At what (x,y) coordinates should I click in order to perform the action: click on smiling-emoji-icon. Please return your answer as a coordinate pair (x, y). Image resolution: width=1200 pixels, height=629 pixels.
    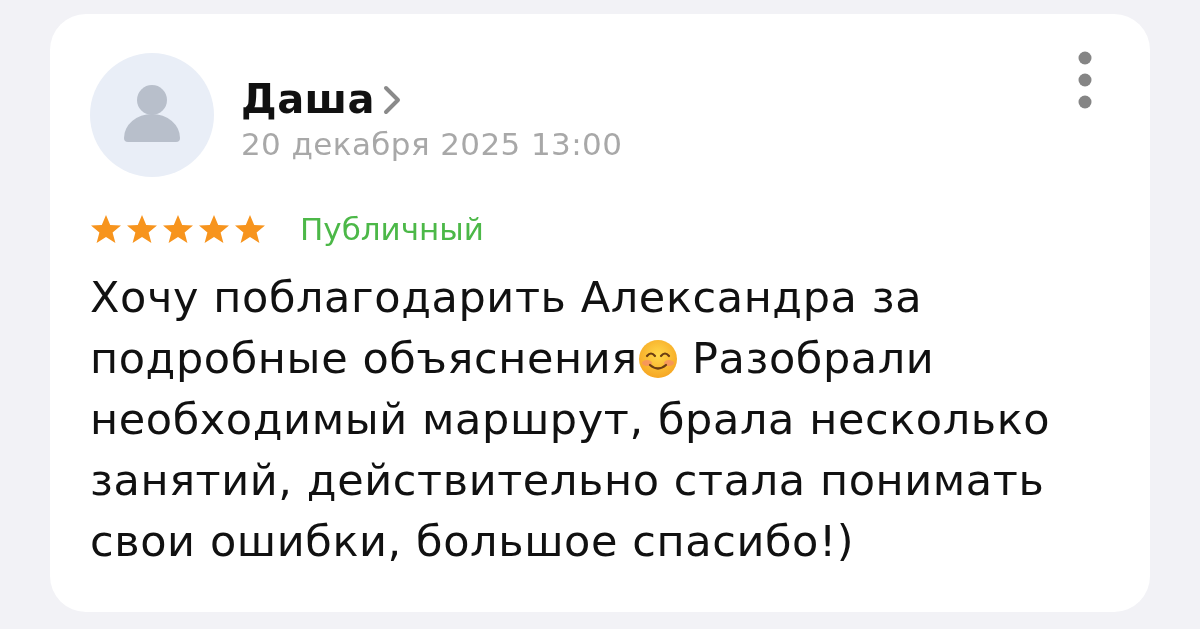
    Looking at the image, I should click on (657, 359).